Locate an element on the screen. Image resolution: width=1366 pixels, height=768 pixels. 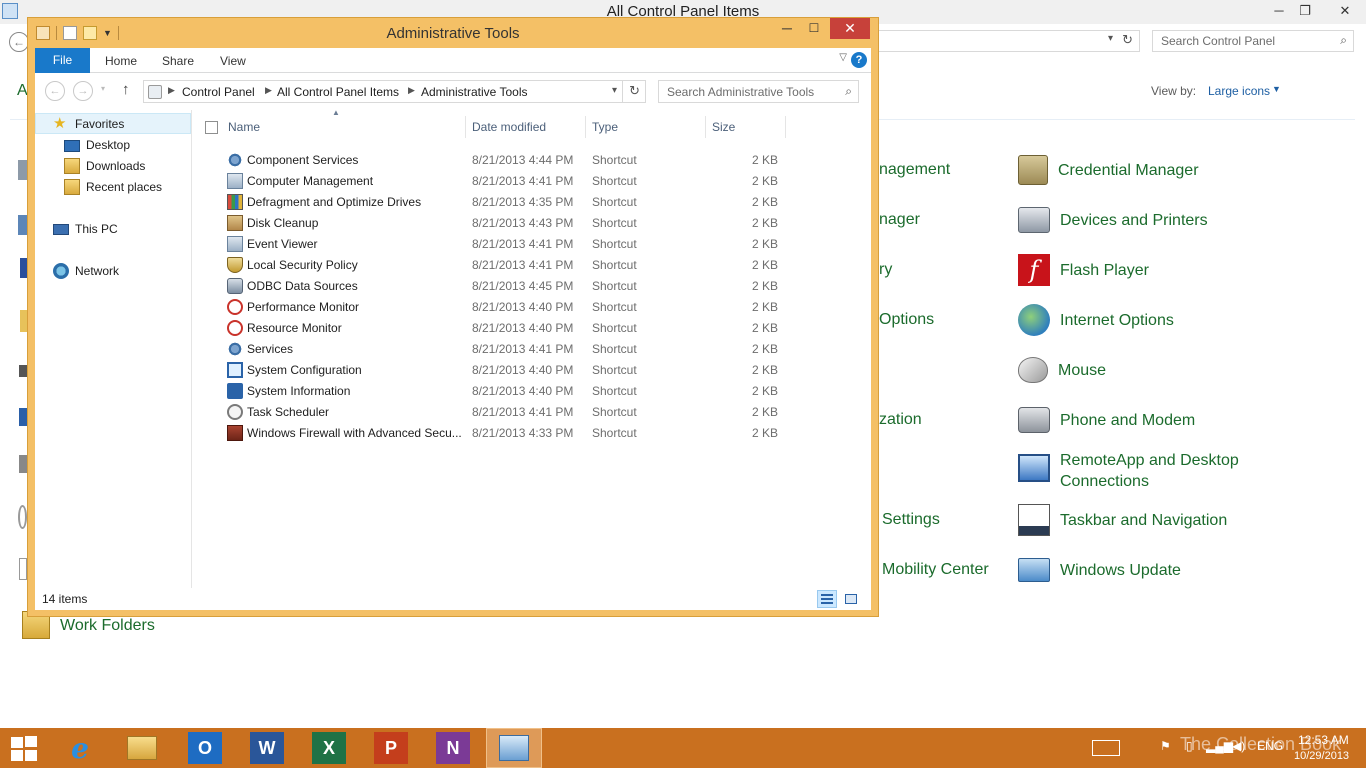
onenote-icon: N is located at coordinates (453, 748).